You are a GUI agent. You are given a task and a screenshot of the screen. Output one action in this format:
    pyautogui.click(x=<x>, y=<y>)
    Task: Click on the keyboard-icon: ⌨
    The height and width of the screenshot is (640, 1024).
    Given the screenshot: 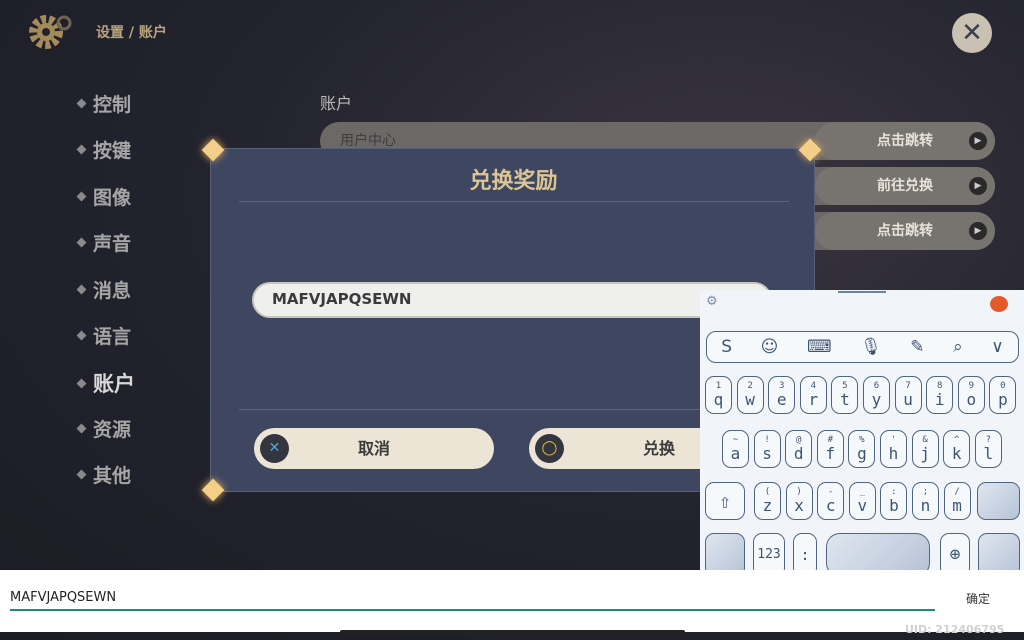 What is the action you would take?
    pyautogui.click(x=819, y=347)
    